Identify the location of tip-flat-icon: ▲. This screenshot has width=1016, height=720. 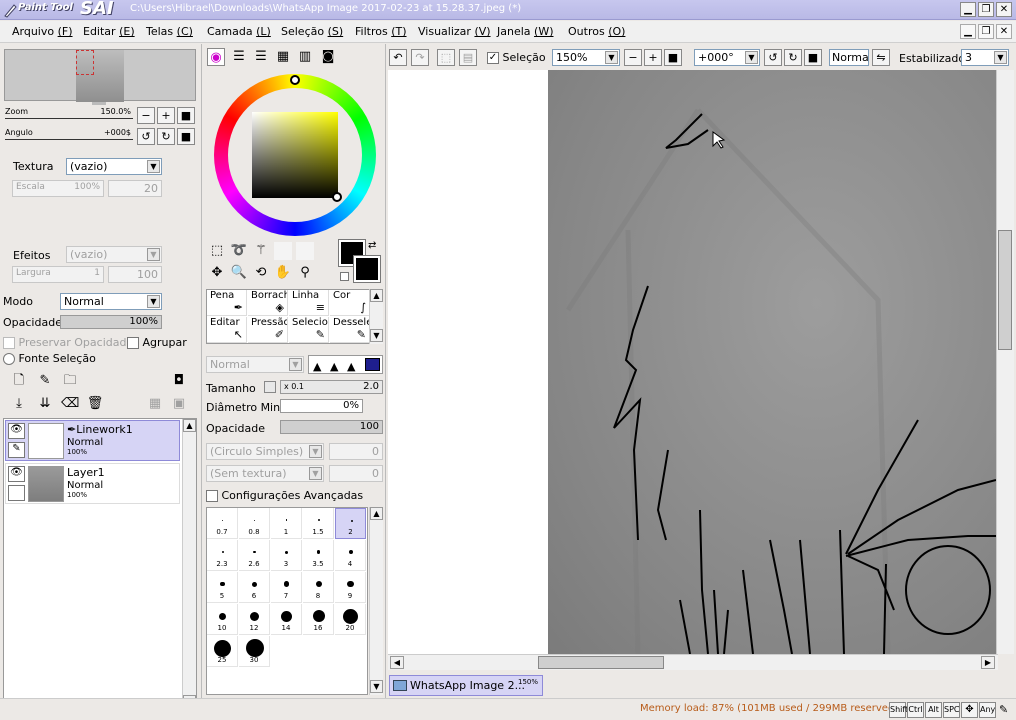
(351, 366).